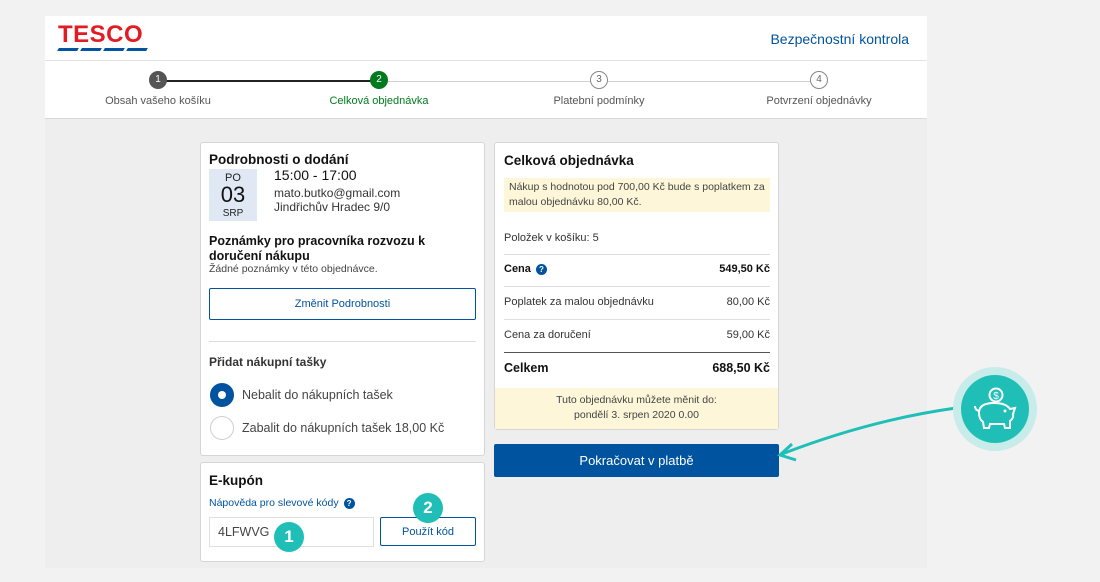  What do you see at coordinates (279, 159) in the screenshot?
I see `delivery-title: Podrobnosti o dodání` at bounding box center [279, 159].